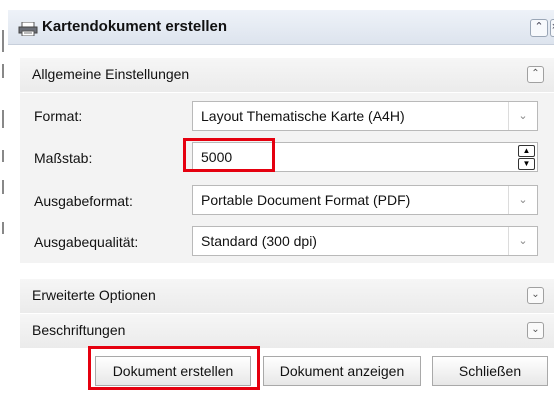 This screenshot has width=554, height=394. Describe the element at coordinates (86, 242) in the screenshot. I see `output-quality-label: Ausgabequalität:` at that location.